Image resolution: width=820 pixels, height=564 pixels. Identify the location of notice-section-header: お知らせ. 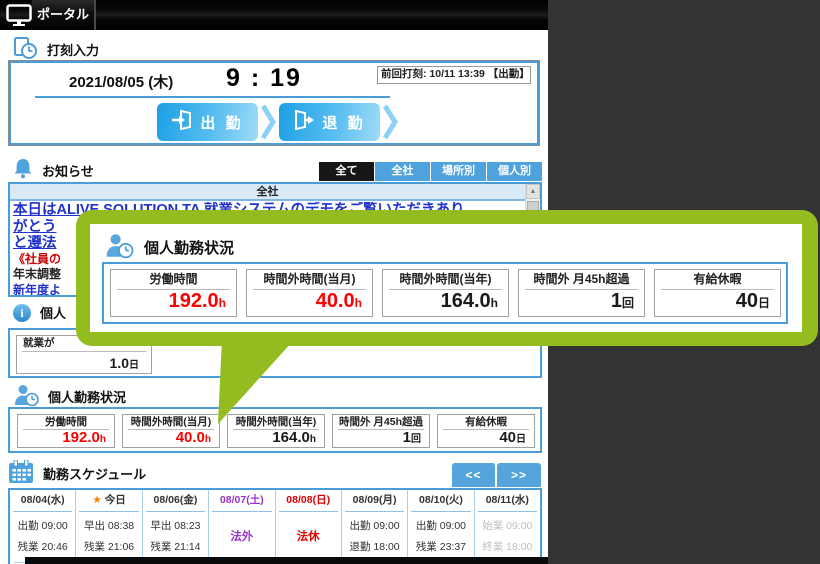
(53, 170).